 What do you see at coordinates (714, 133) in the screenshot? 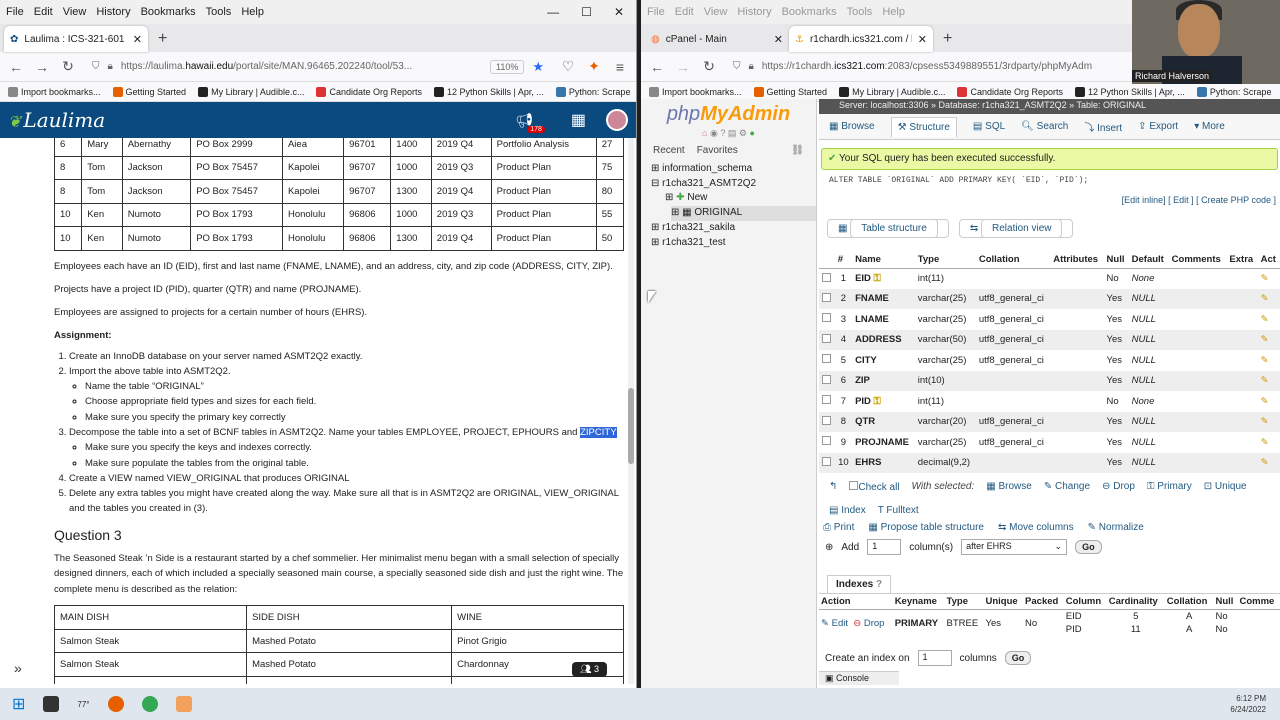
I see `logout-icon: ◉` at bounding box center [714, 133].